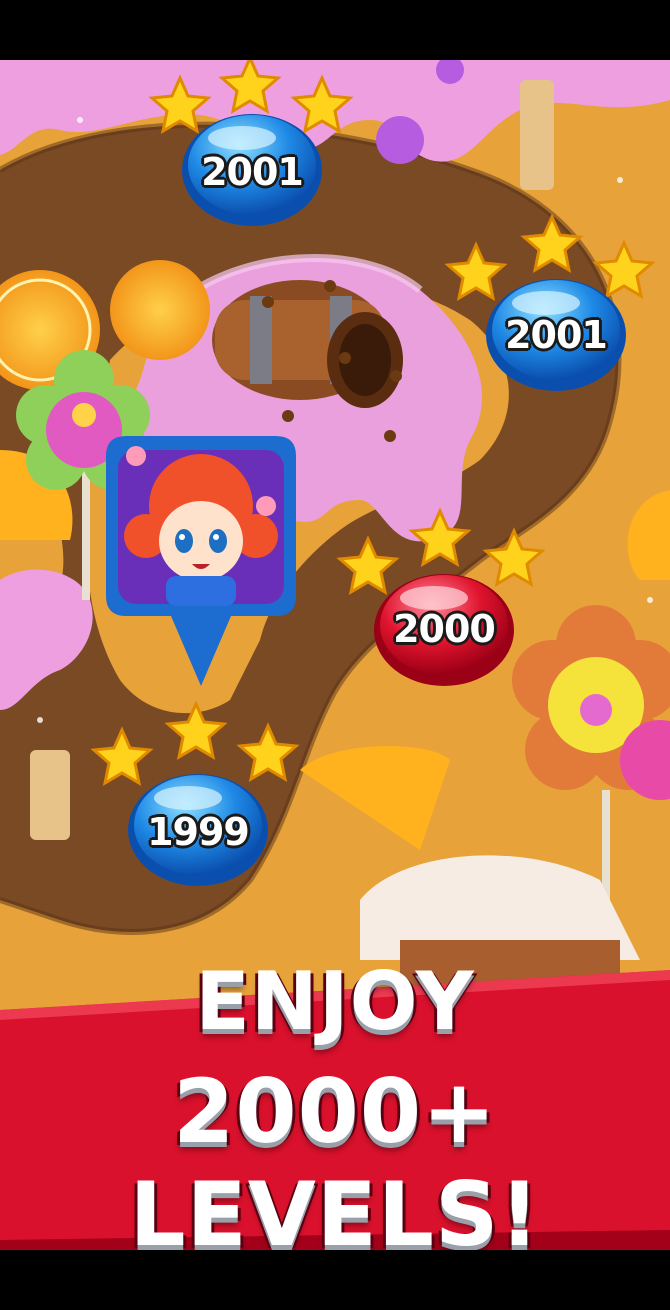 The image size is (670, 1310). I want to click on bottom-black-bar, so click(335, 1280).